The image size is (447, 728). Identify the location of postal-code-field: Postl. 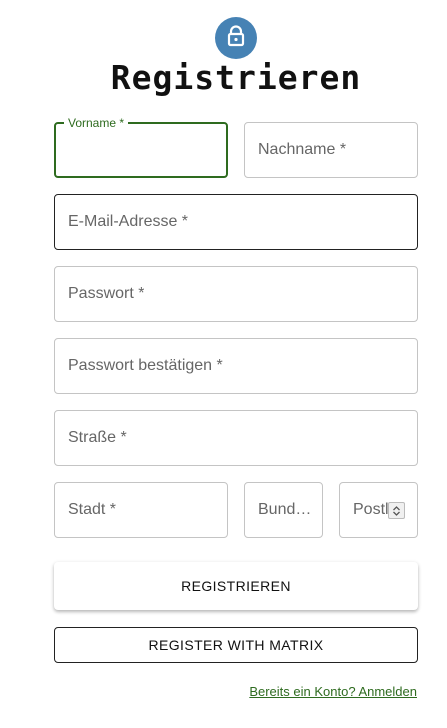
(378, 510).